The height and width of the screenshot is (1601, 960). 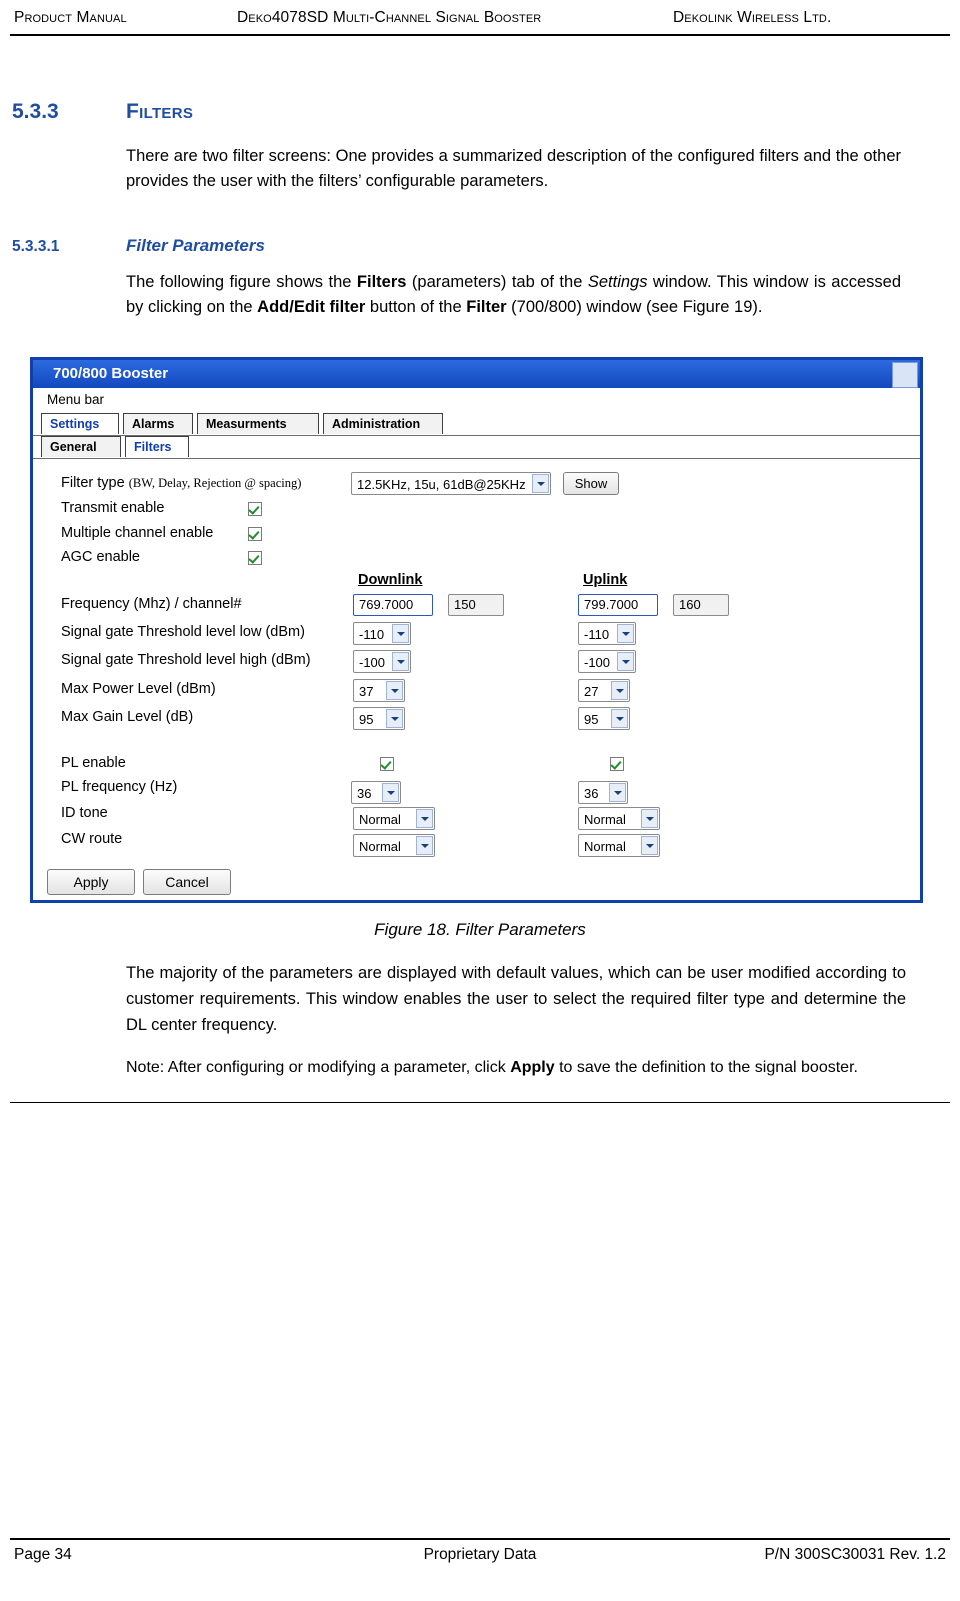 I want to click on filter-type-label-main: Filter type, so click(x=95, y=483).